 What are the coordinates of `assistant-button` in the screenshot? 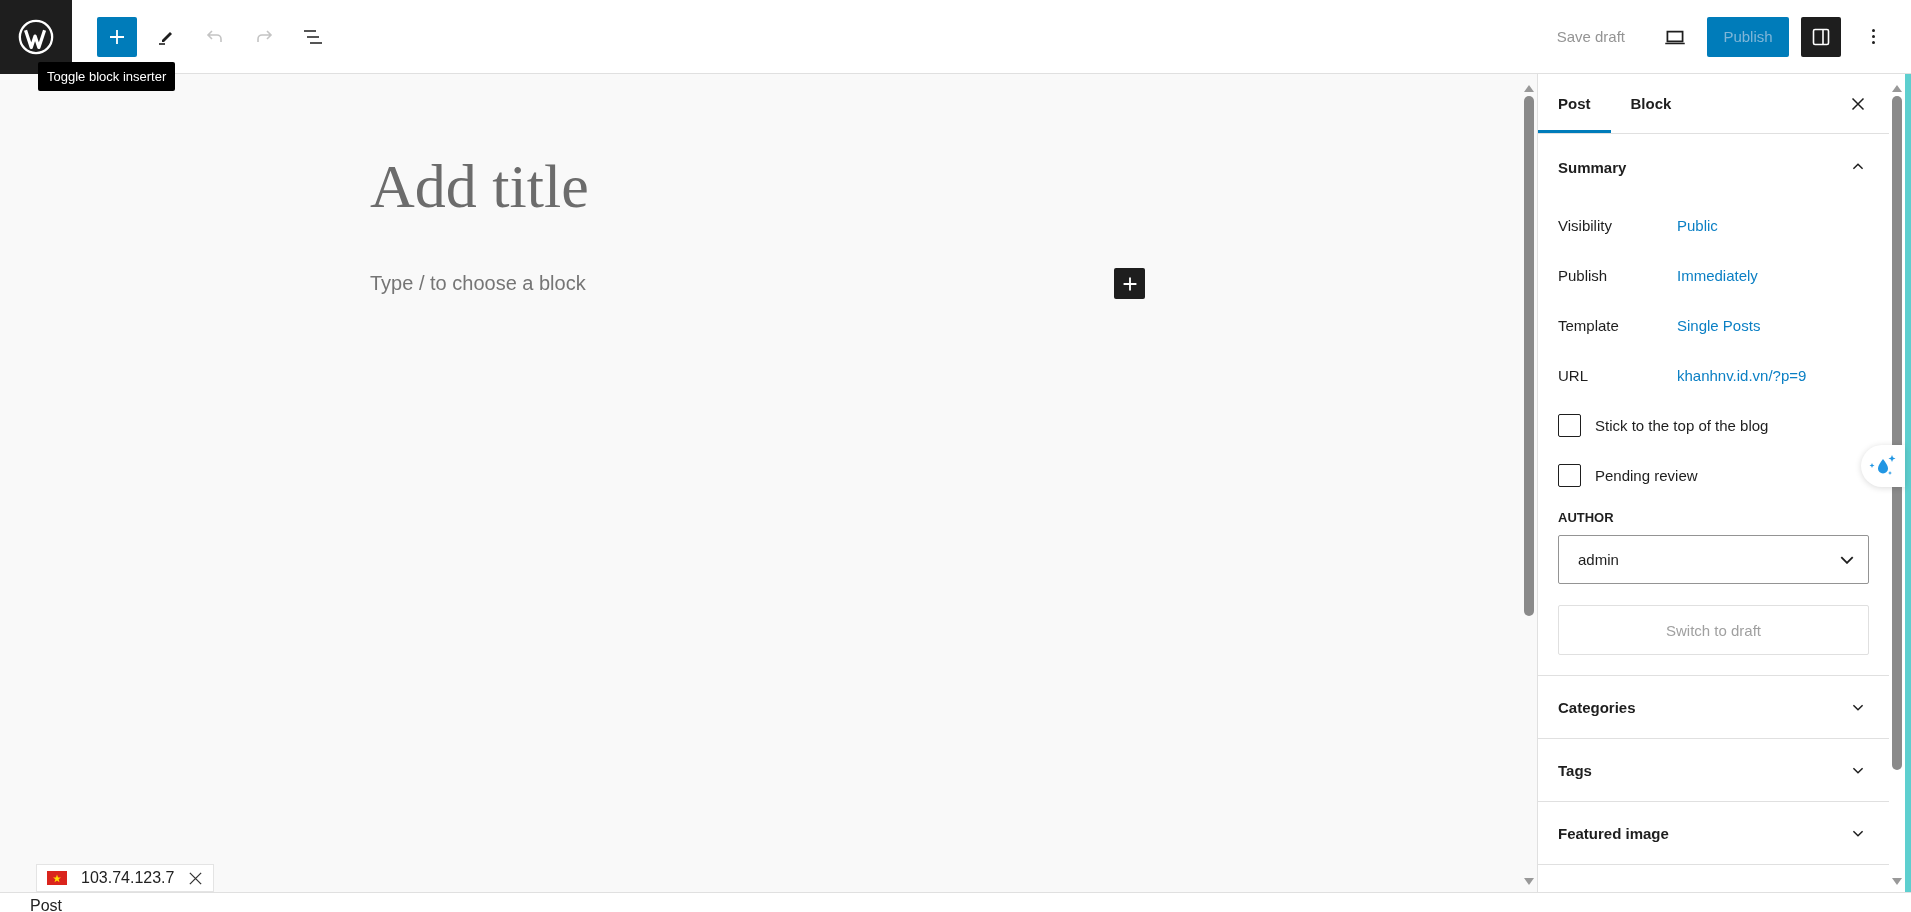 It's located at (1883, 466).